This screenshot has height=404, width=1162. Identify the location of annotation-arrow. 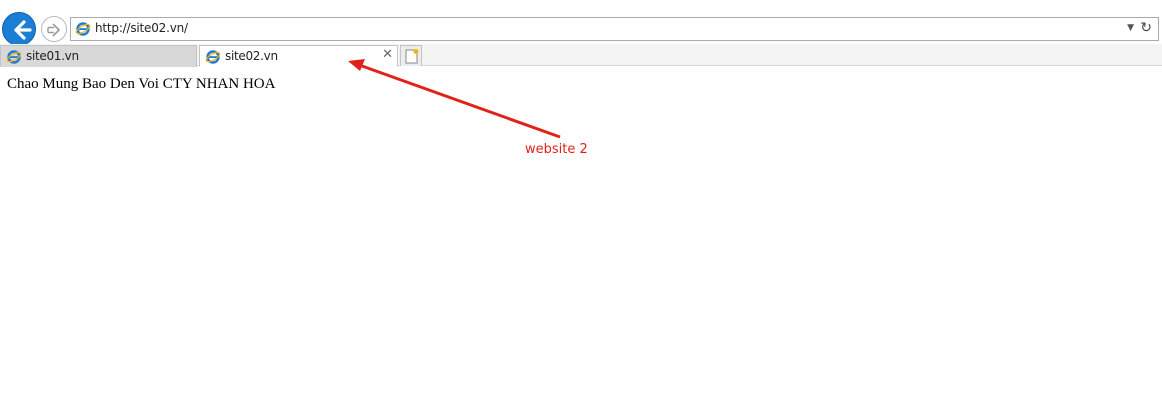
(454, 99).